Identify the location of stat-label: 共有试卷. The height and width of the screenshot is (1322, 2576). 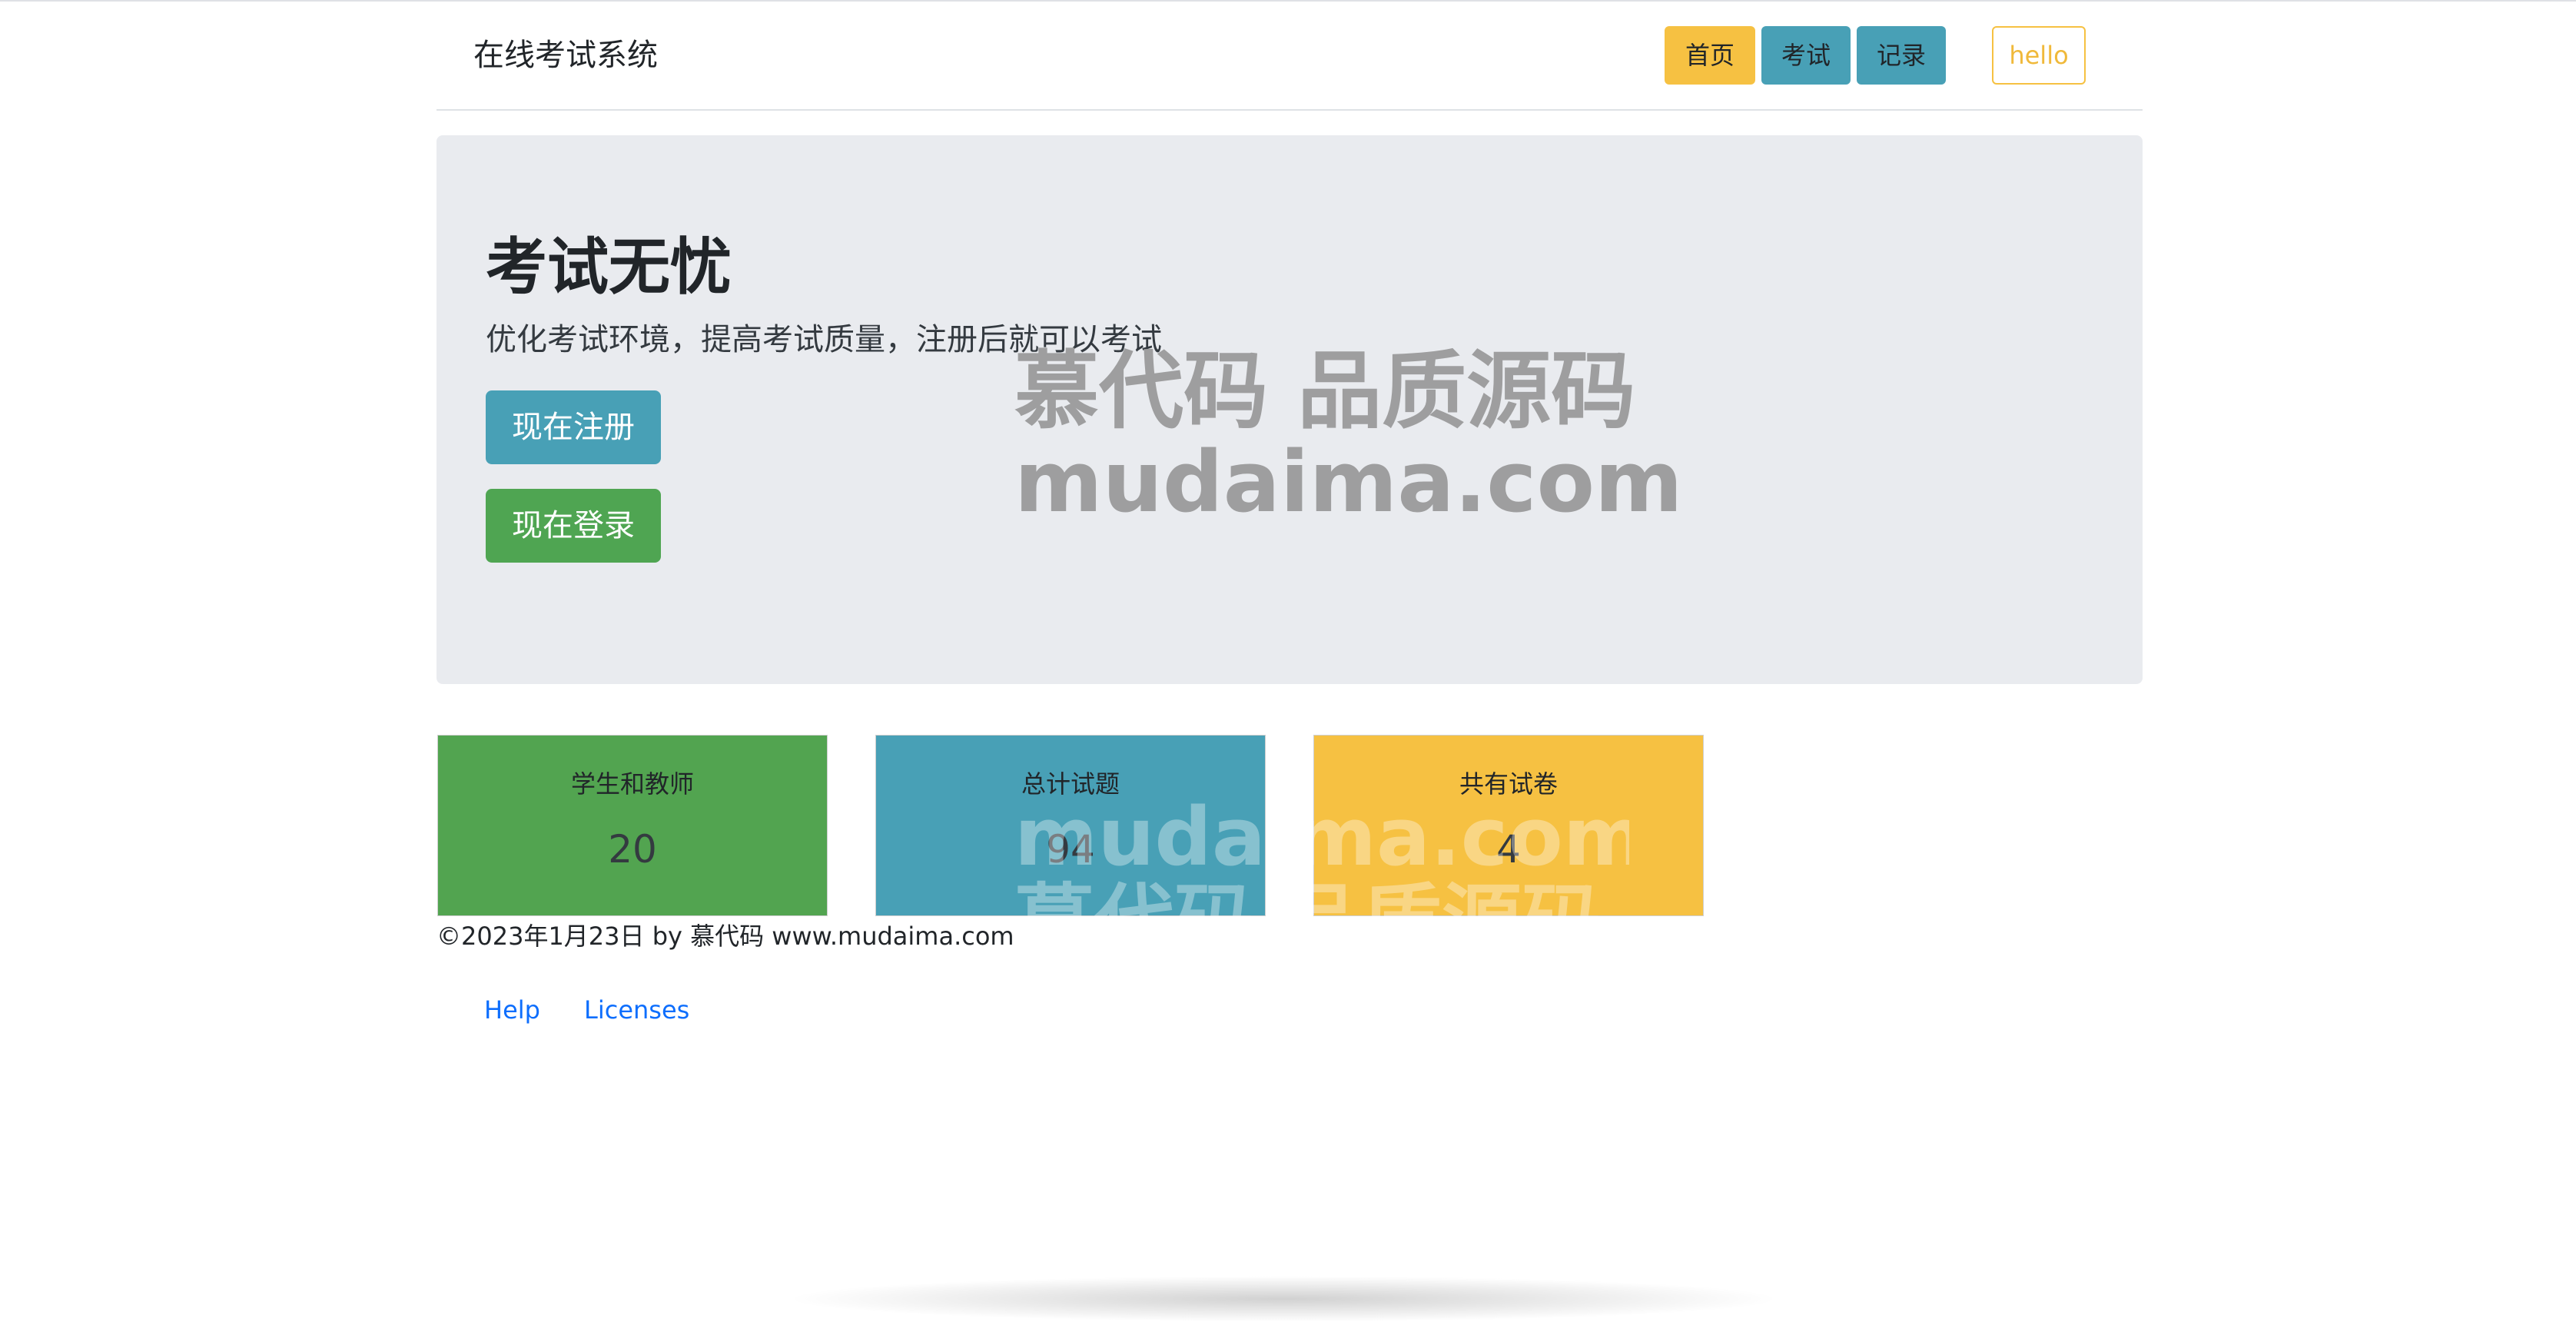
(1508, 784).